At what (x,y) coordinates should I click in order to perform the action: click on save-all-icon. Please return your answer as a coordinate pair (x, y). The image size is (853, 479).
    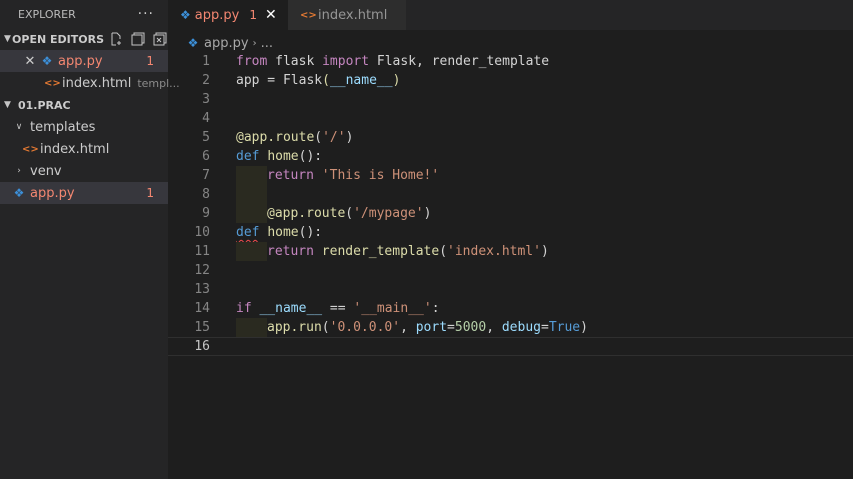
    Looking at the image, I should click on (138, 39).